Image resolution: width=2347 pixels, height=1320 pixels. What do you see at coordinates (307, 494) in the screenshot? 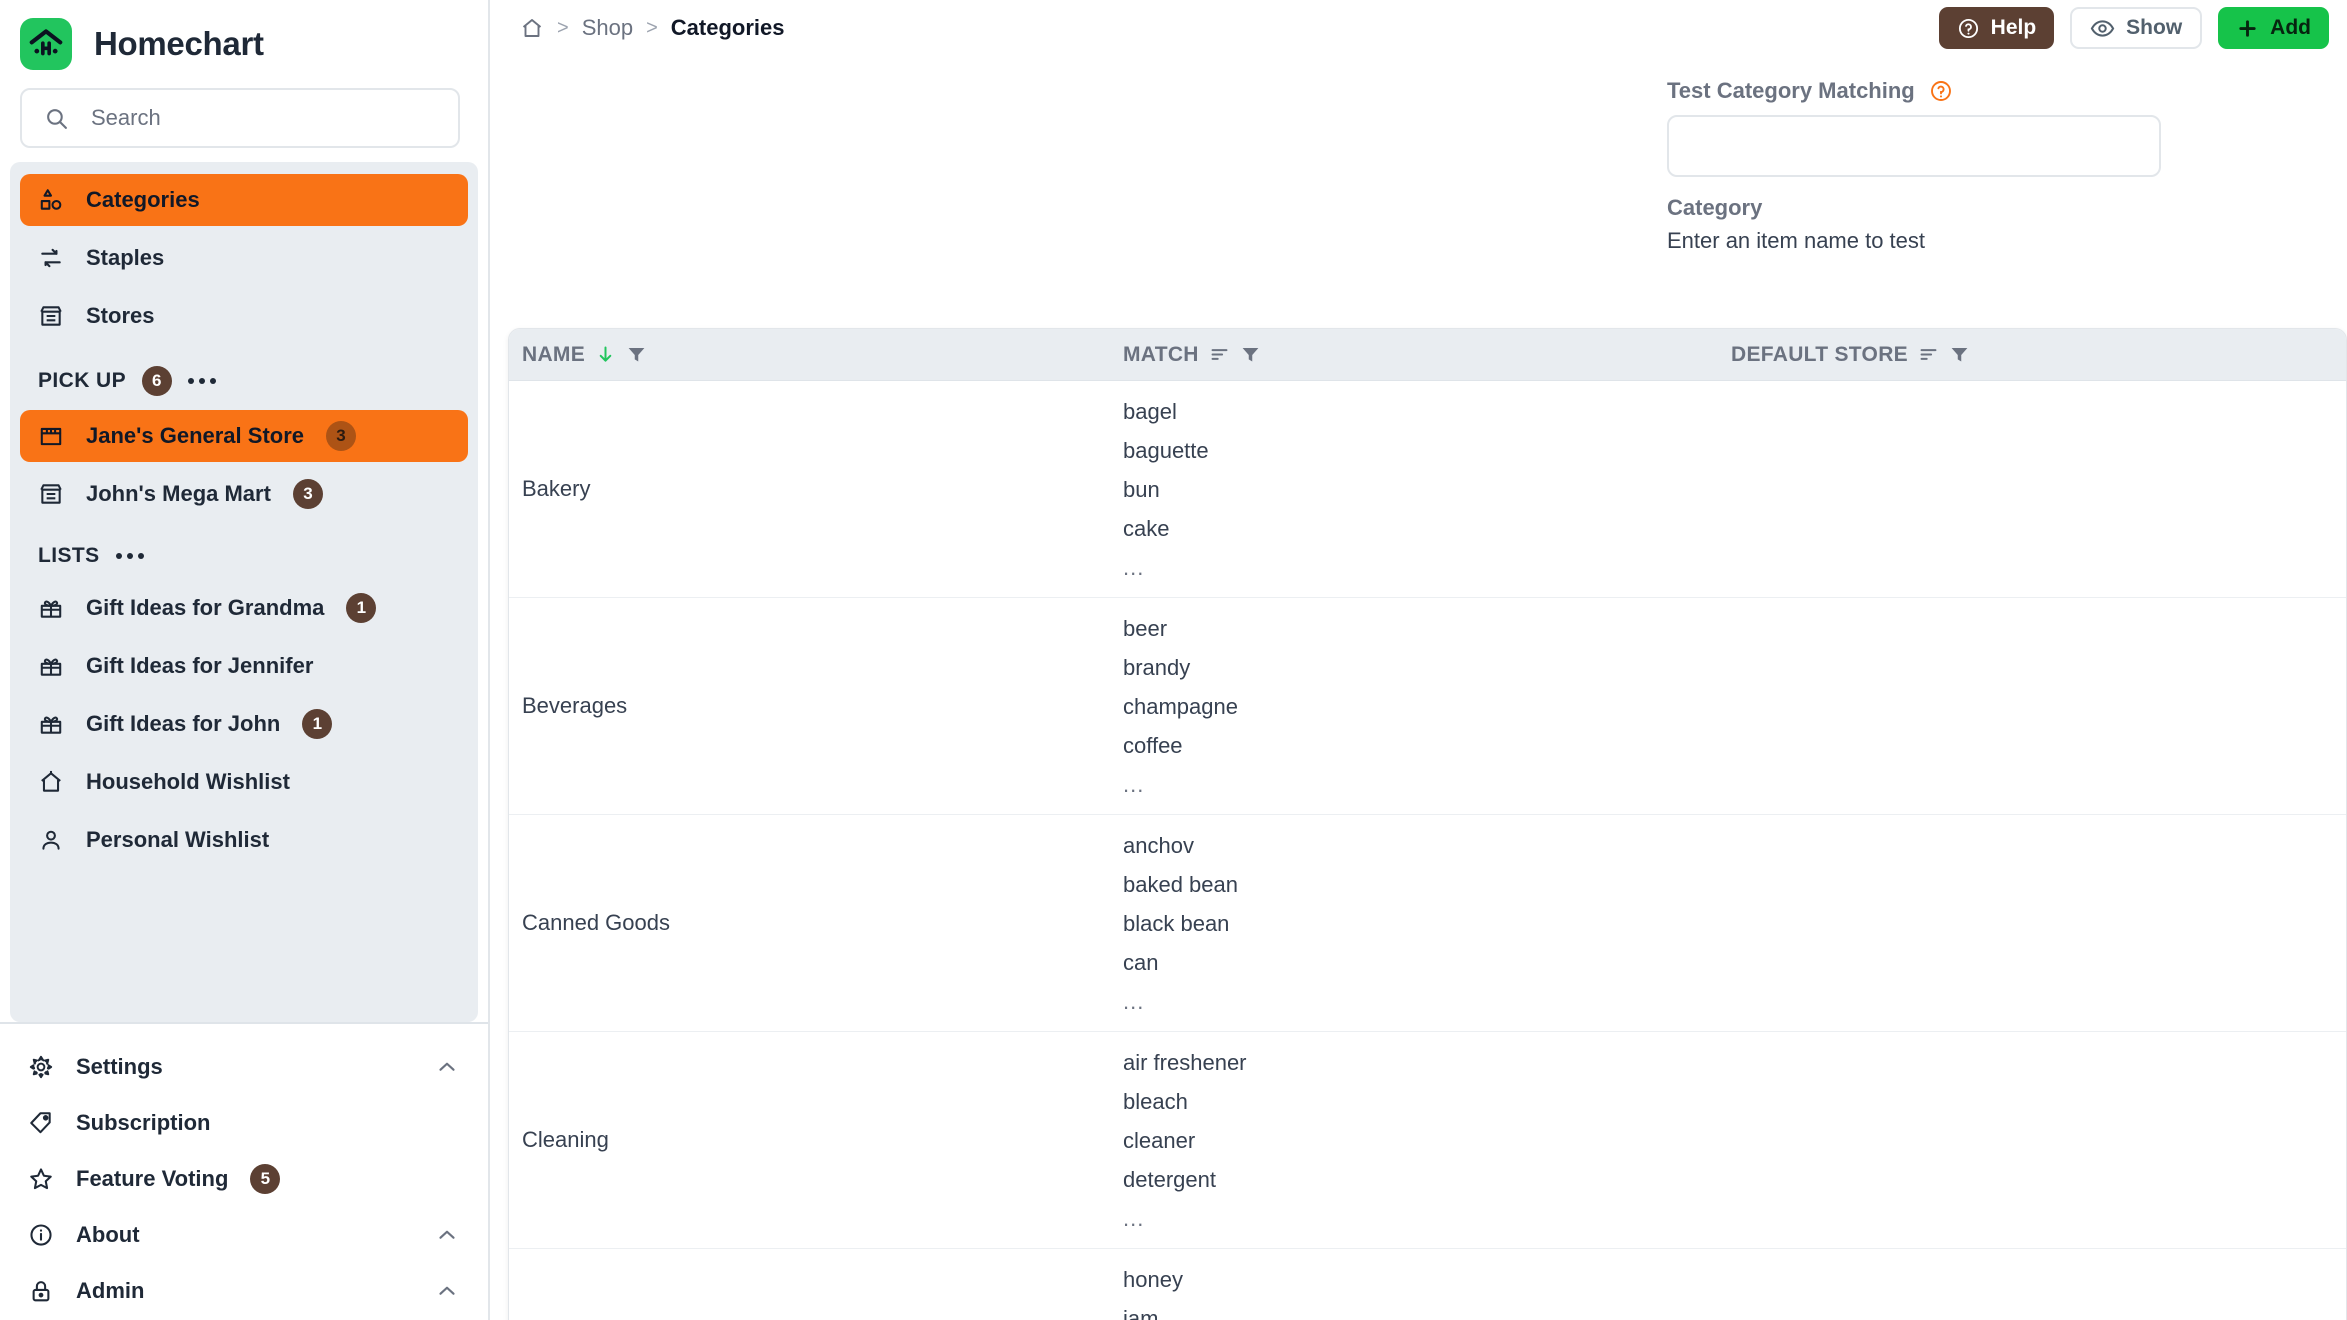
I see `store-count-badge: 3` at bounding box center [307, 494].